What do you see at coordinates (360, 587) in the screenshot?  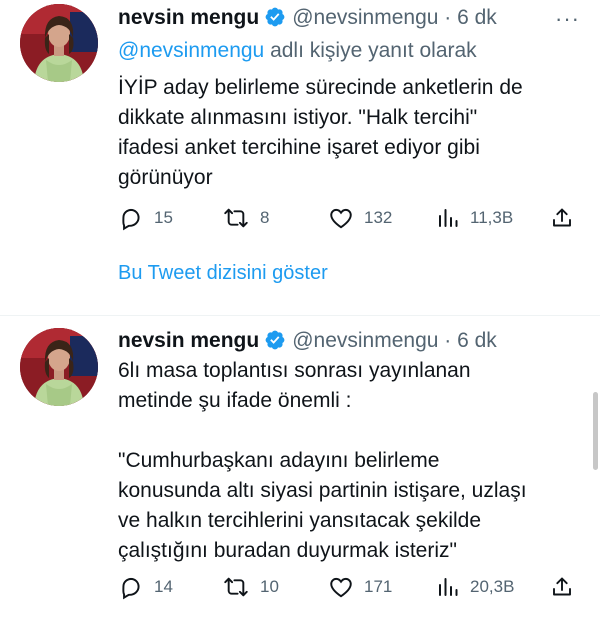 I see `like-button: 171` at bounding box center [360, 587].